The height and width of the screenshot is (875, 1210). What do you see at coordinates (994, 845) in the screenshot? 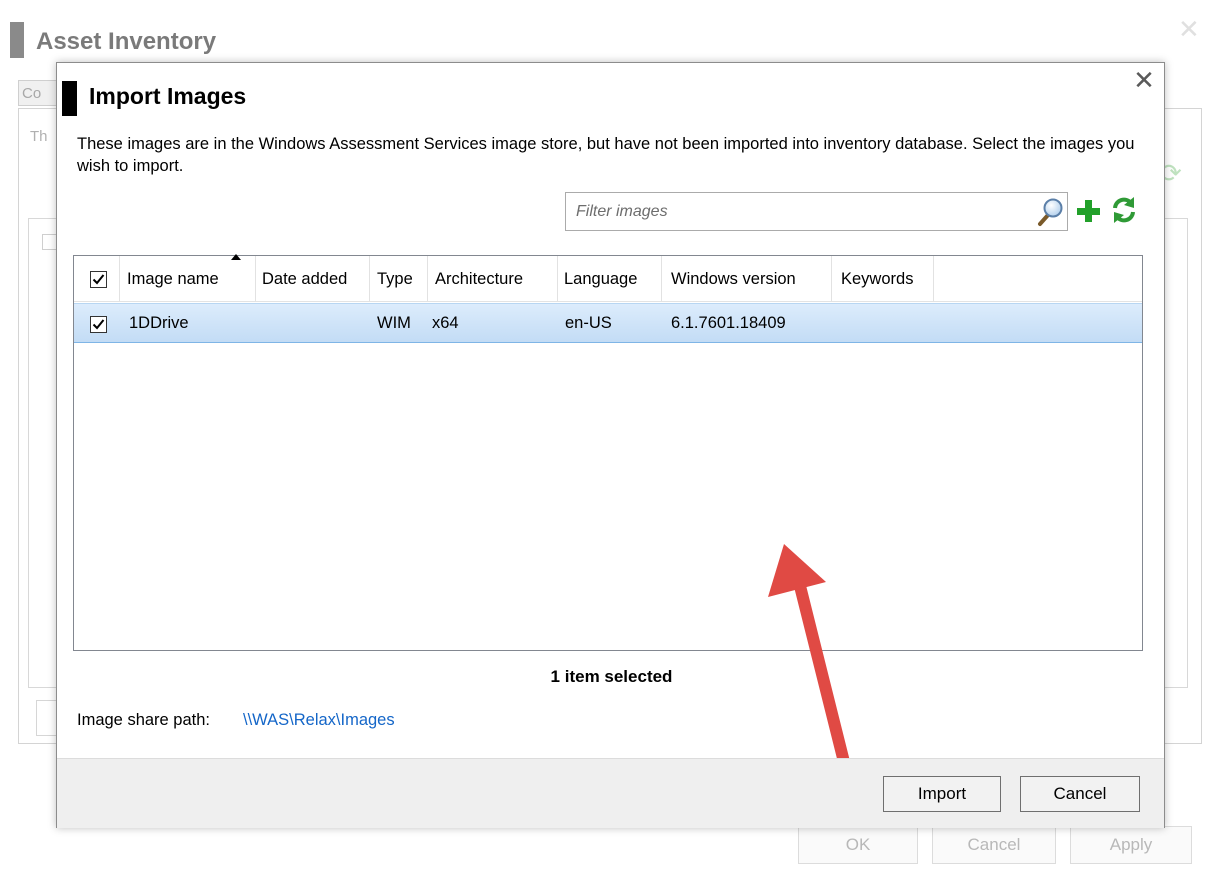
I see `background-cancel-button: Cancel` at bounding box center [994, 845].